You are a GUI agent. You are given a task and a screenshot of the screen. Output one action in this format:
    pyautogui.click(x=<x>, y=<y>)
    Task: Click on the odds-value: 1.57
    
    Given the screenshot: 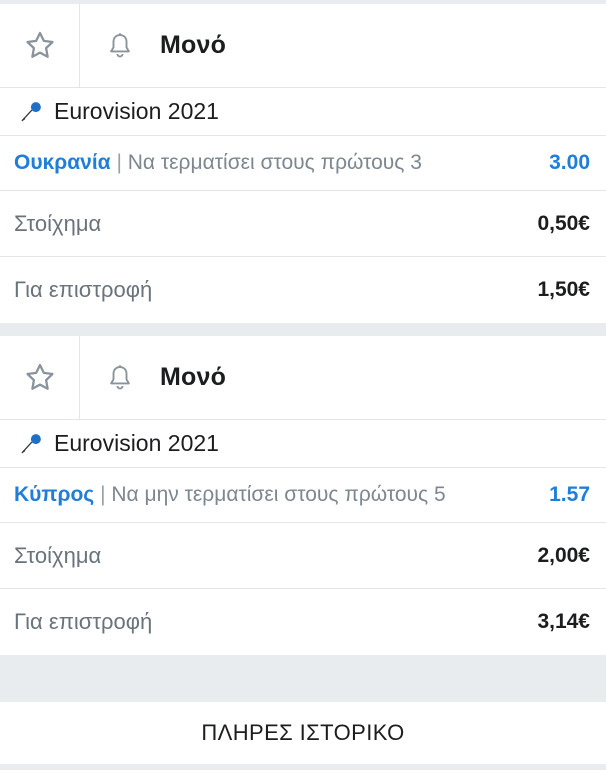 What is the action you would take?
    pyautogui.click(x=569, y=494)
    